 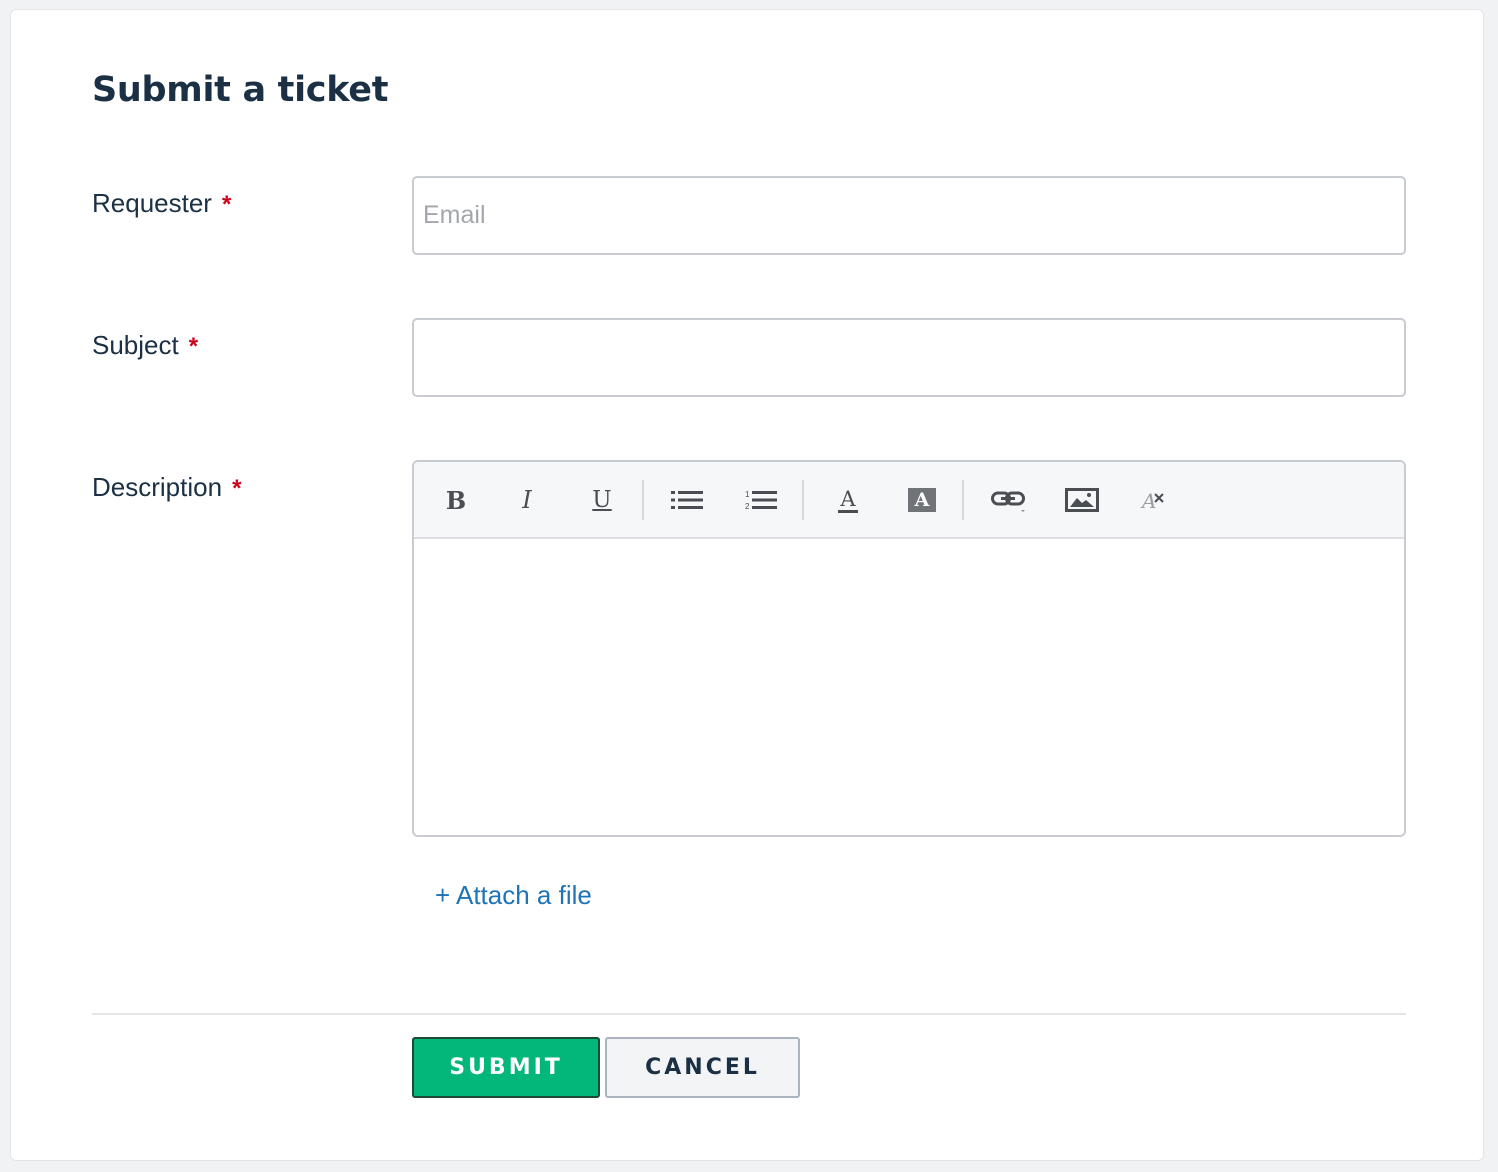 I want to click on bold-icon: B, so click(x=456, y=500).